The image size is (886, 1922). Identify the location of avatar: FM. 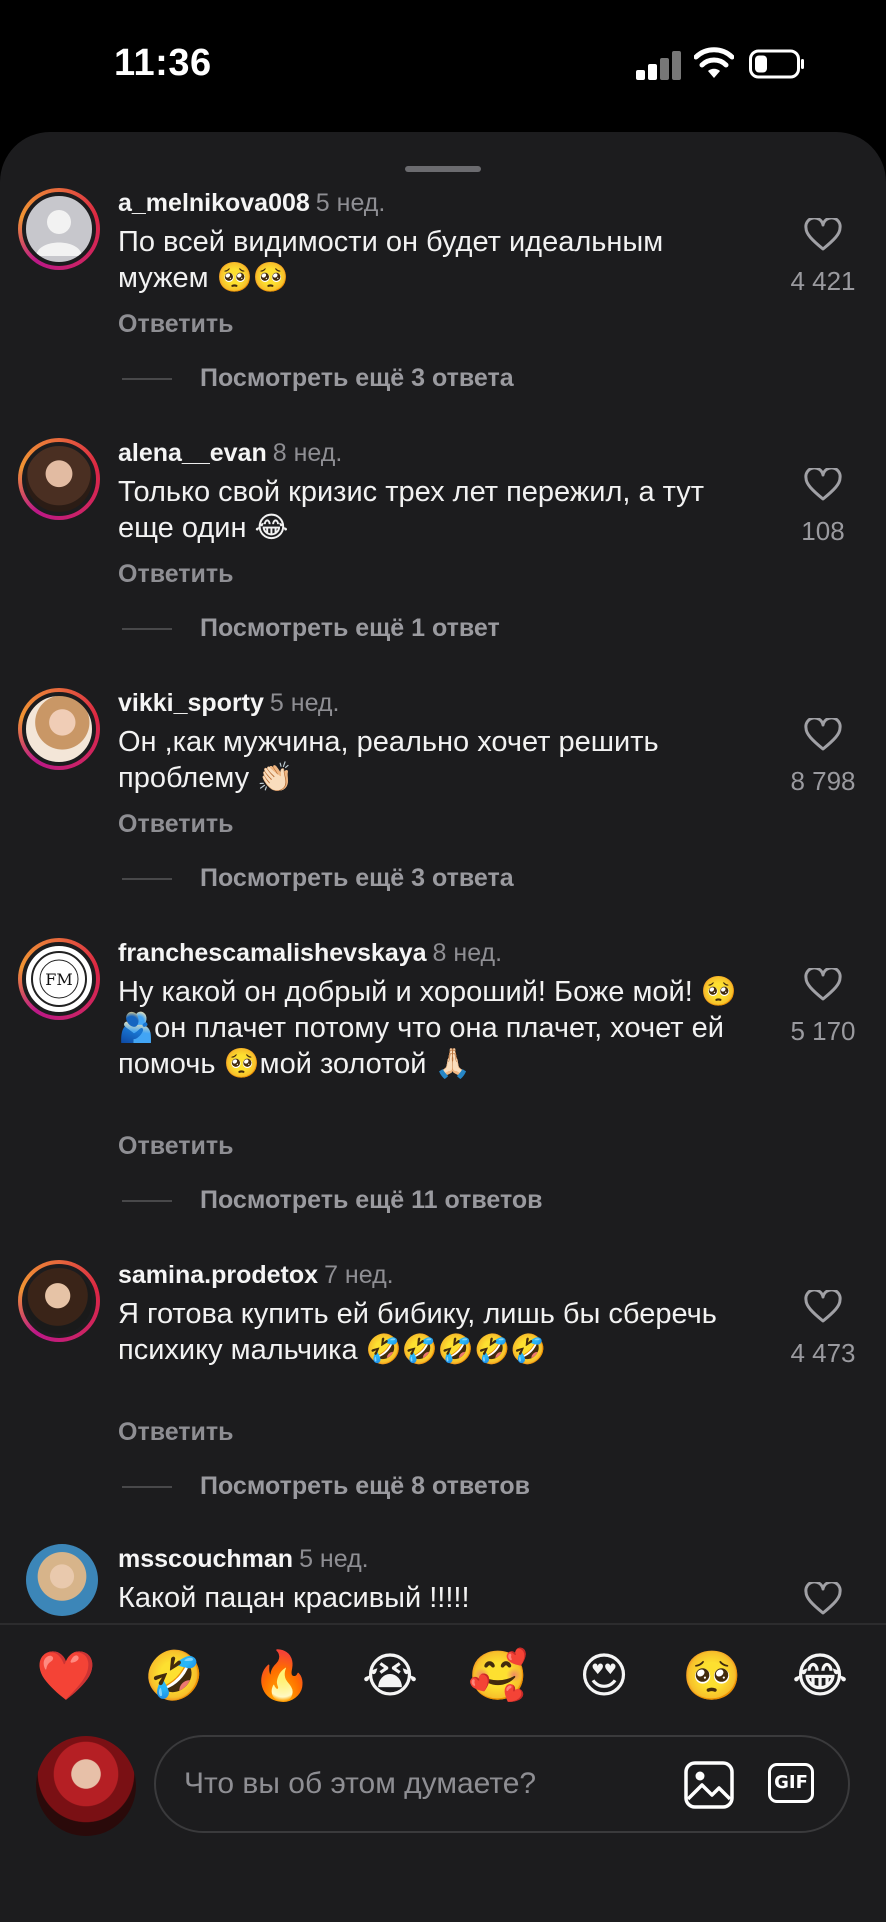
(59, 979).